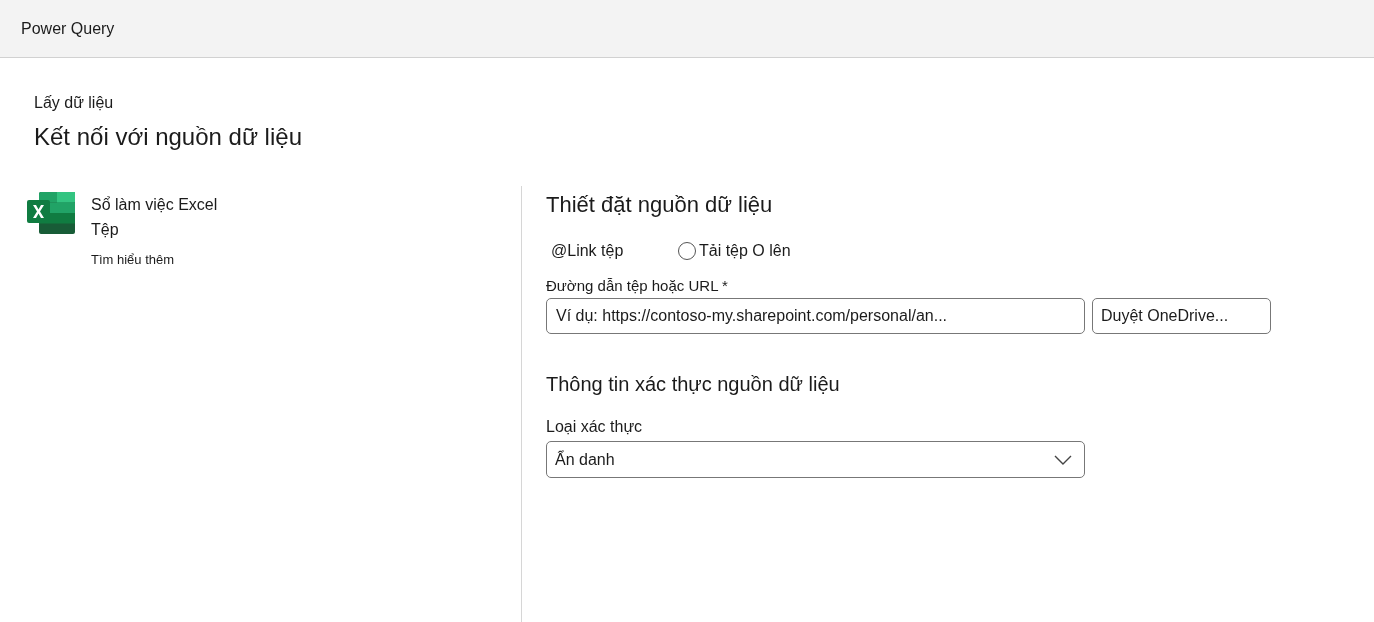  I want to click on breadcrumb-text: Lấy dữ liệu, so click(74, 103).